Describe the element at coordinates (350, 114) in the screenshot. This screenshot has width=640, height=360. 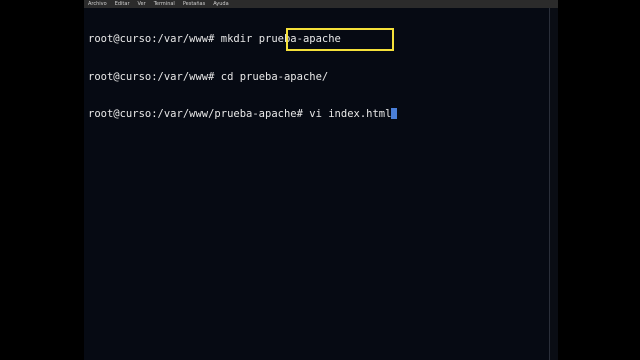
I see `shell-command: vi index.html` at that location.